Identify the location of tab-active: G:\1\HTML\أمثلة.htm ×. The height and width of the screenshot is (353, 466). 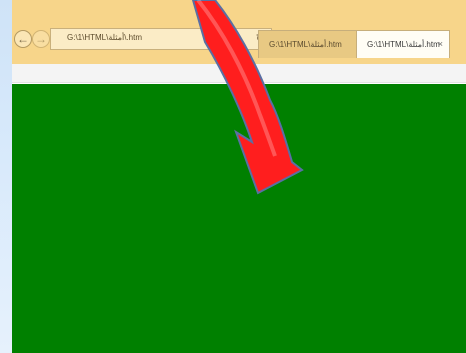
(403, 44).